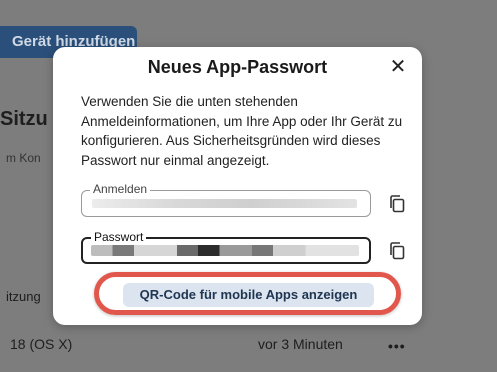 Image resolution: width=497 pixels, height=372 pixels. I want to click on login-value-redacted, so click(224, 203).